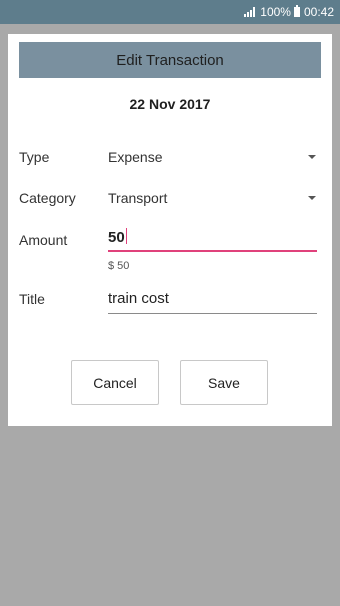 This screenshot has height=606, width=340. Describe the element at coordinates (43, 240) in the screenshot. I see `amount-label: Amount` at that location.